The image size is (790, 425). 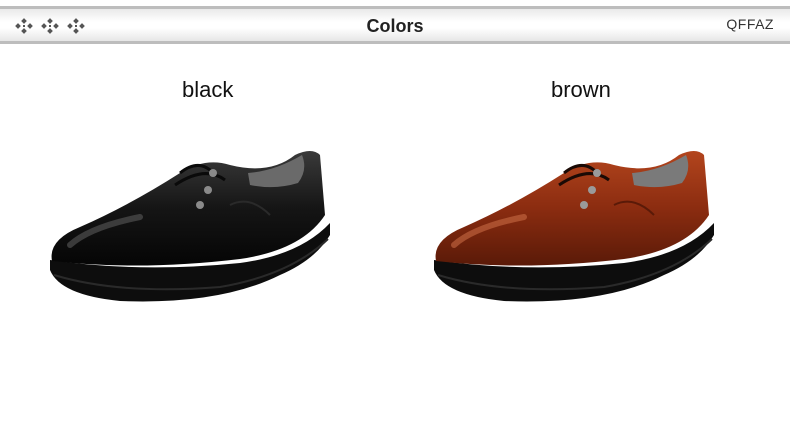 I want to click on brand-name: QFFAZ, so click(x=750, y=24).